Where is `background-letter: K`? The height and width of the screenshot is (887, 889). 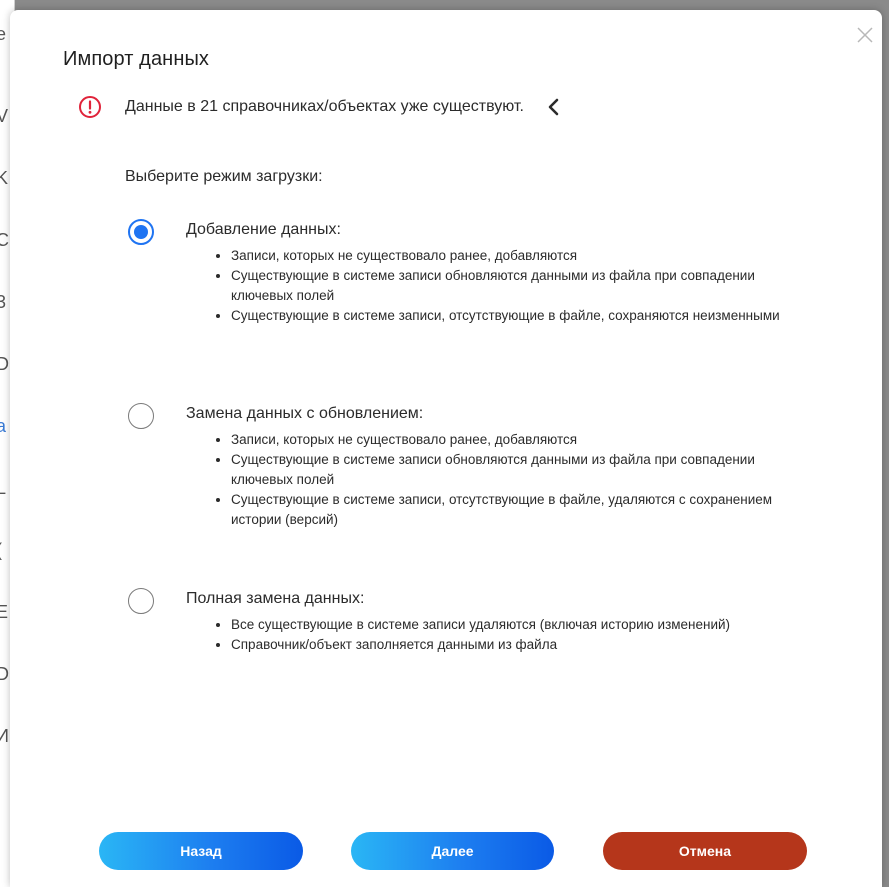
background-letter: K is located at coordinates (4, 178).